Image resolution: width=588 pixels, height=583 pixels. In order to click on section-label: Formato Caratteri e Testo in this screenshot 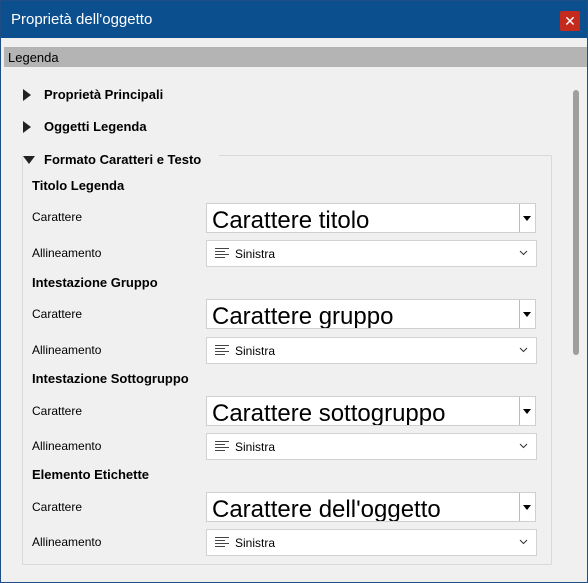, I will do `click(123, 159)`.